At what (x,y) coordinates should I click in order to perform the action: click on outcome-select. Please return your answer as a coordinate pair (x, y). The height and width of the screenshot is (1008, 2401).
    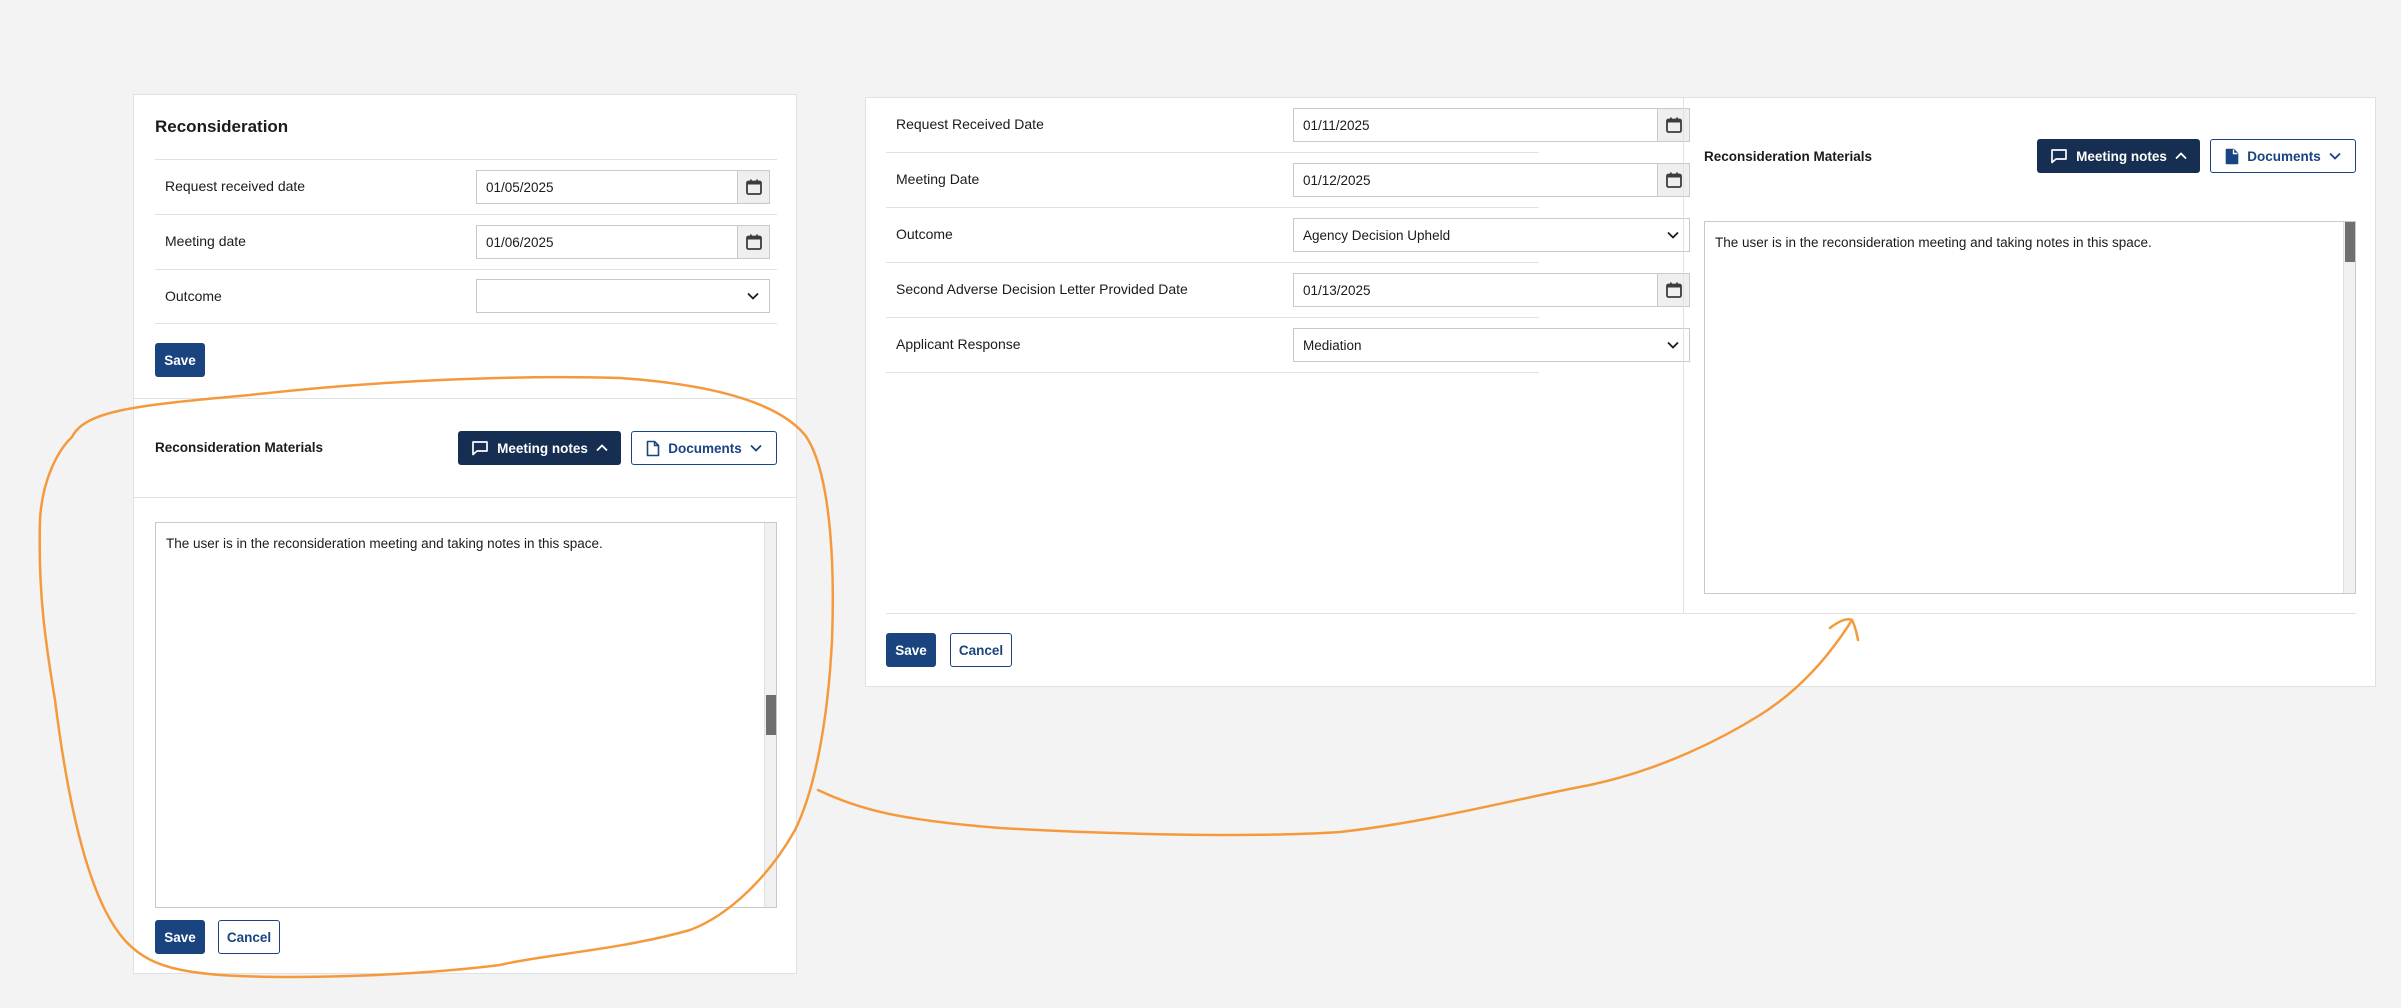
    Looking at the image, I should click on (623, 296).